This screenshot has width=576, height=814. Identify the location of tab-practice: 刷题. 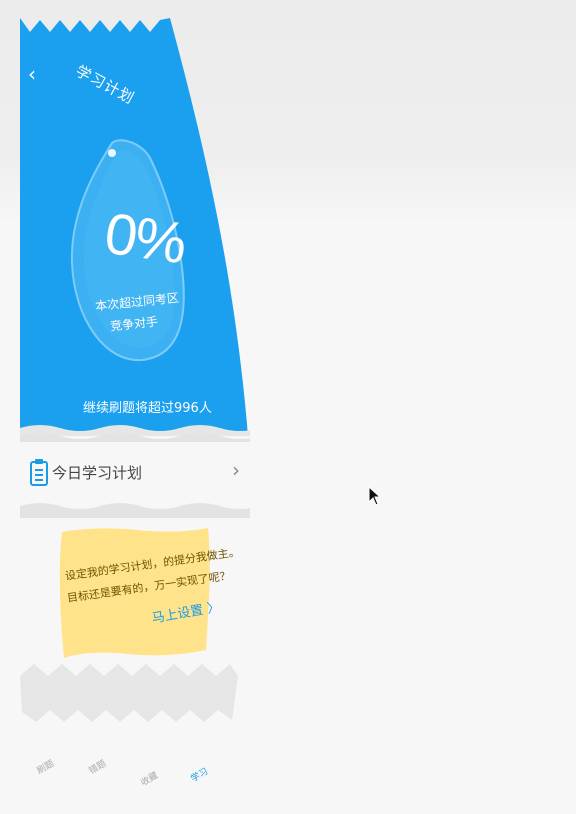
(45, 766).